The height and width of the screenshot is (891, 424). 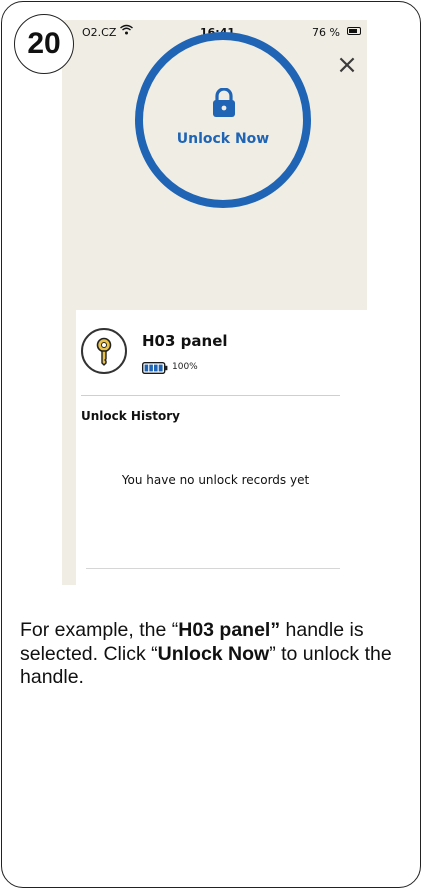 What do you see at coordinates (130, 416) in the screenshot?
I see `unlock-history-title: Unlock History` at bounding box center [130, 416].